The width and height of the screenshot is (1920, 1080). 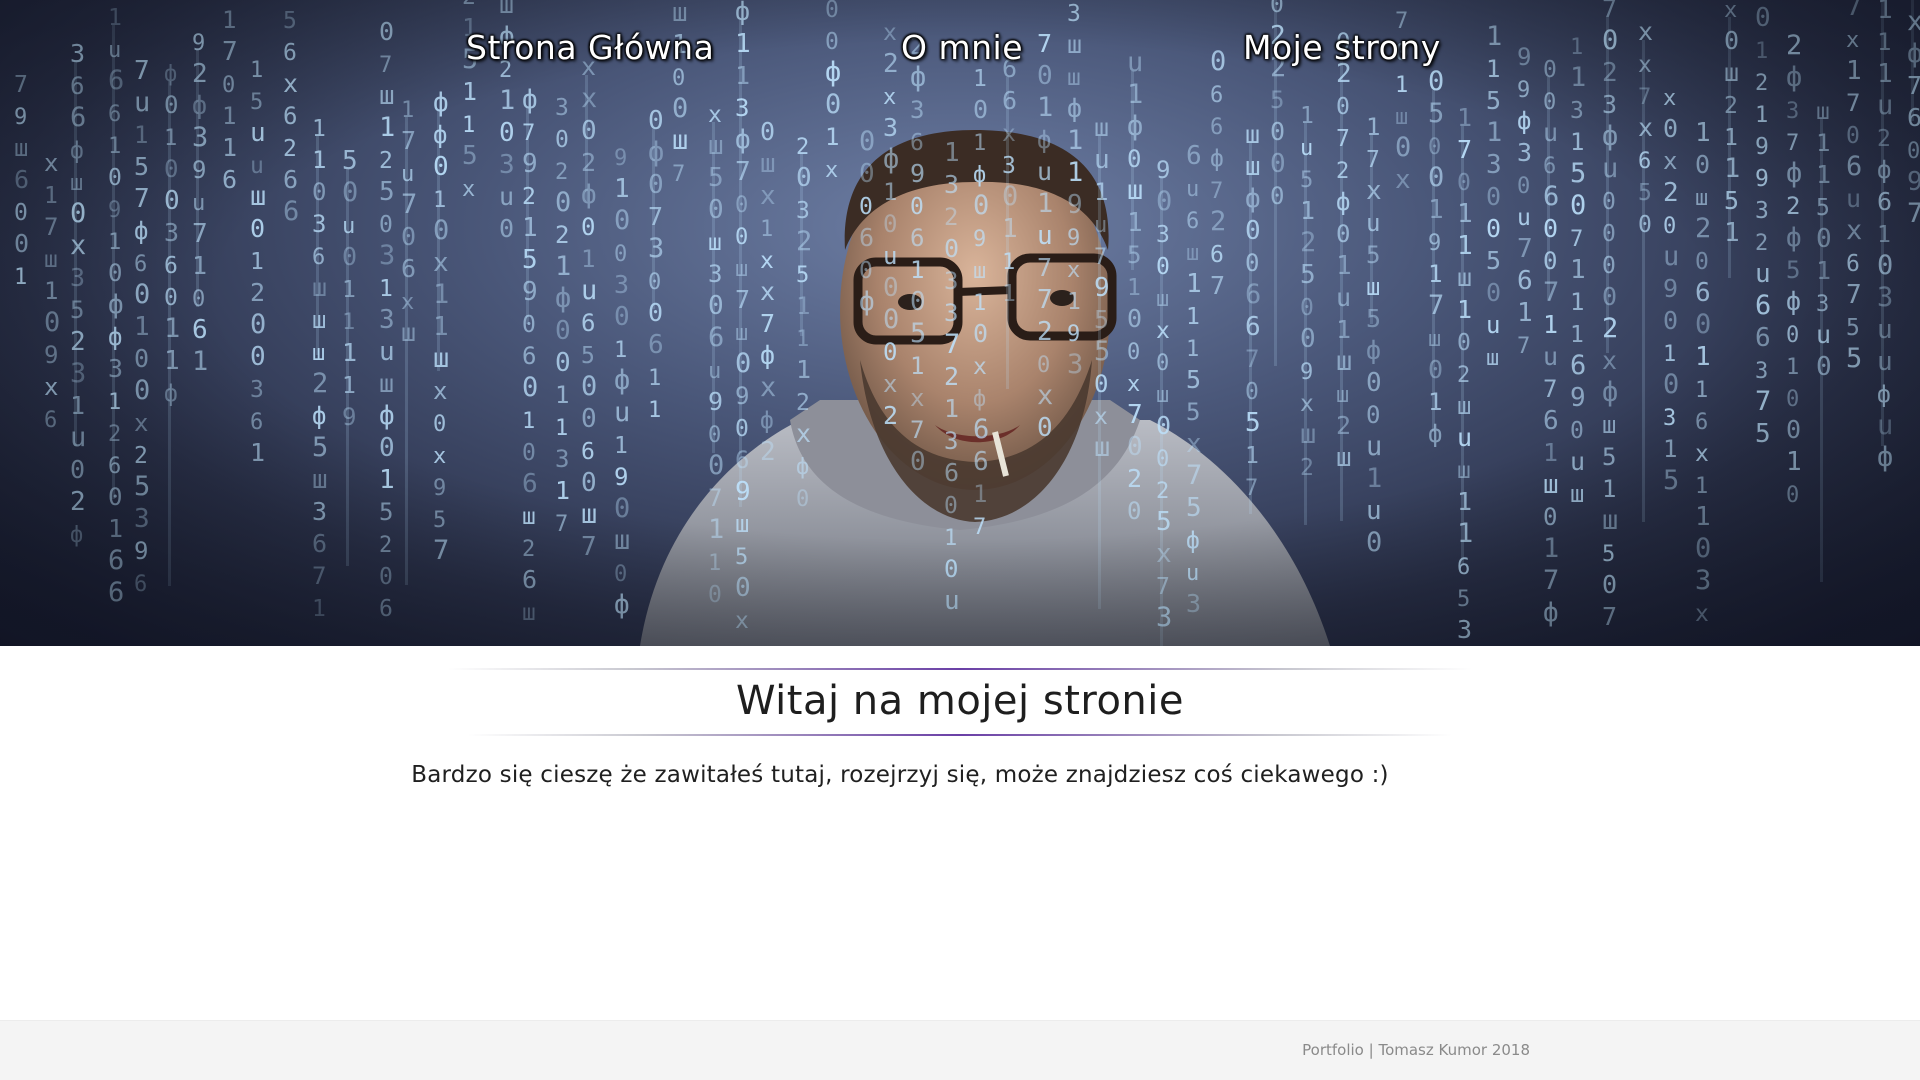 What do you see at coordinates (960, 1050) in the screenshot?
I see `footer: Portfolio | Tomasz Kumor 2018` at bounding box center [960, 1050].